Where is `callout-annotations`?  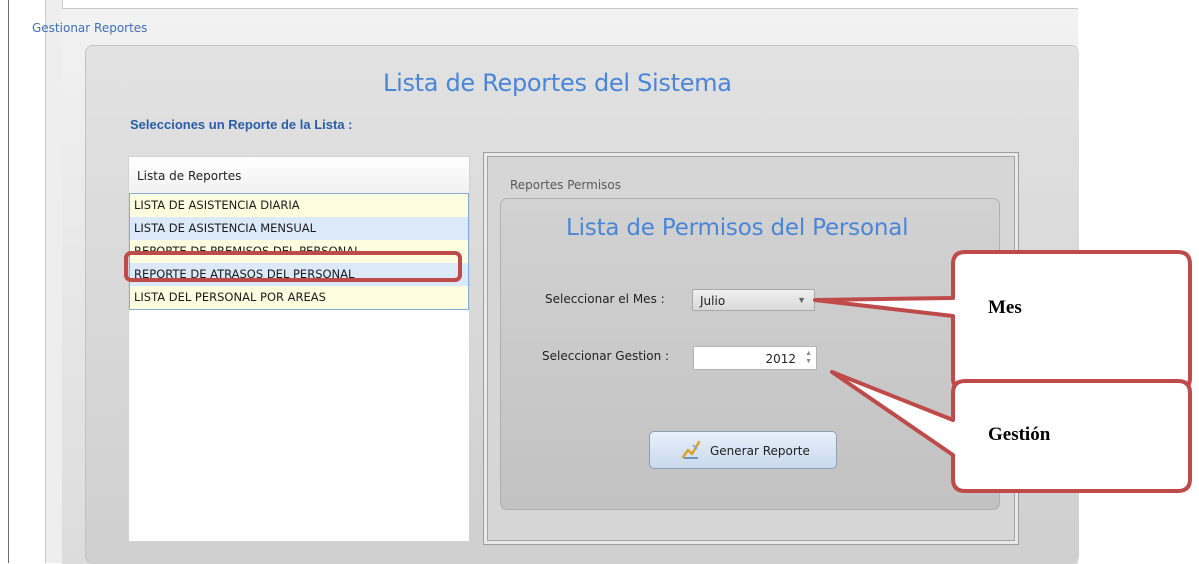 callout-annotations is located at coordinates (1002, 371).